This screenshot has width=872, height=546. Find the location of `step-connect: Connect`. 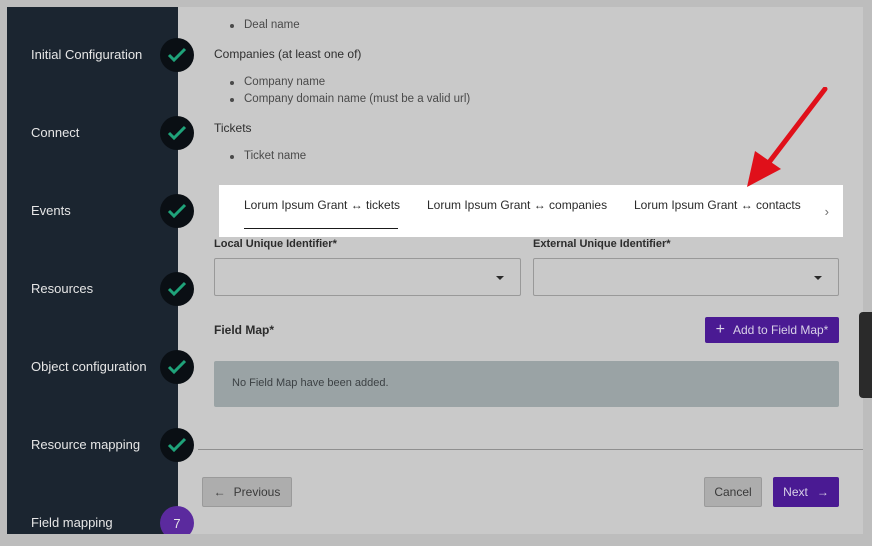

step-connect: Connect is located at coordinates (107, 133).